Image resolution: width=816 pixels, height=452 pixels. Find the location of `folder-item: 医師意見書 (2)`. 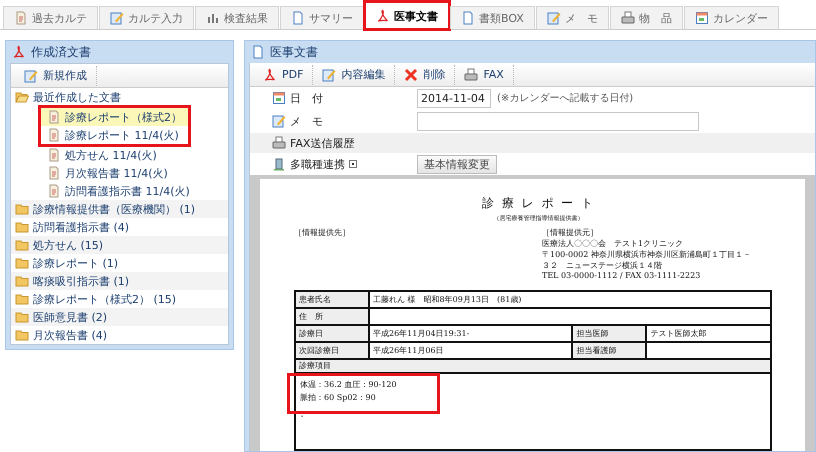

folder-item: 医師意見書 (2) is located at coordinates (119, 317).